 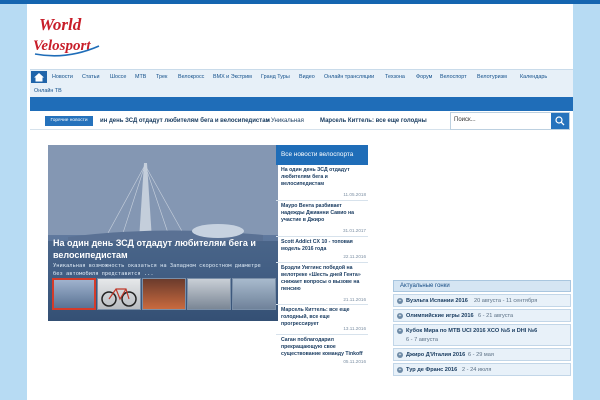 What do you see at coordinates (395, 77) in the screenshot?
I see `nav-item-techzone: Техзона` at bounding box center [395, 77].